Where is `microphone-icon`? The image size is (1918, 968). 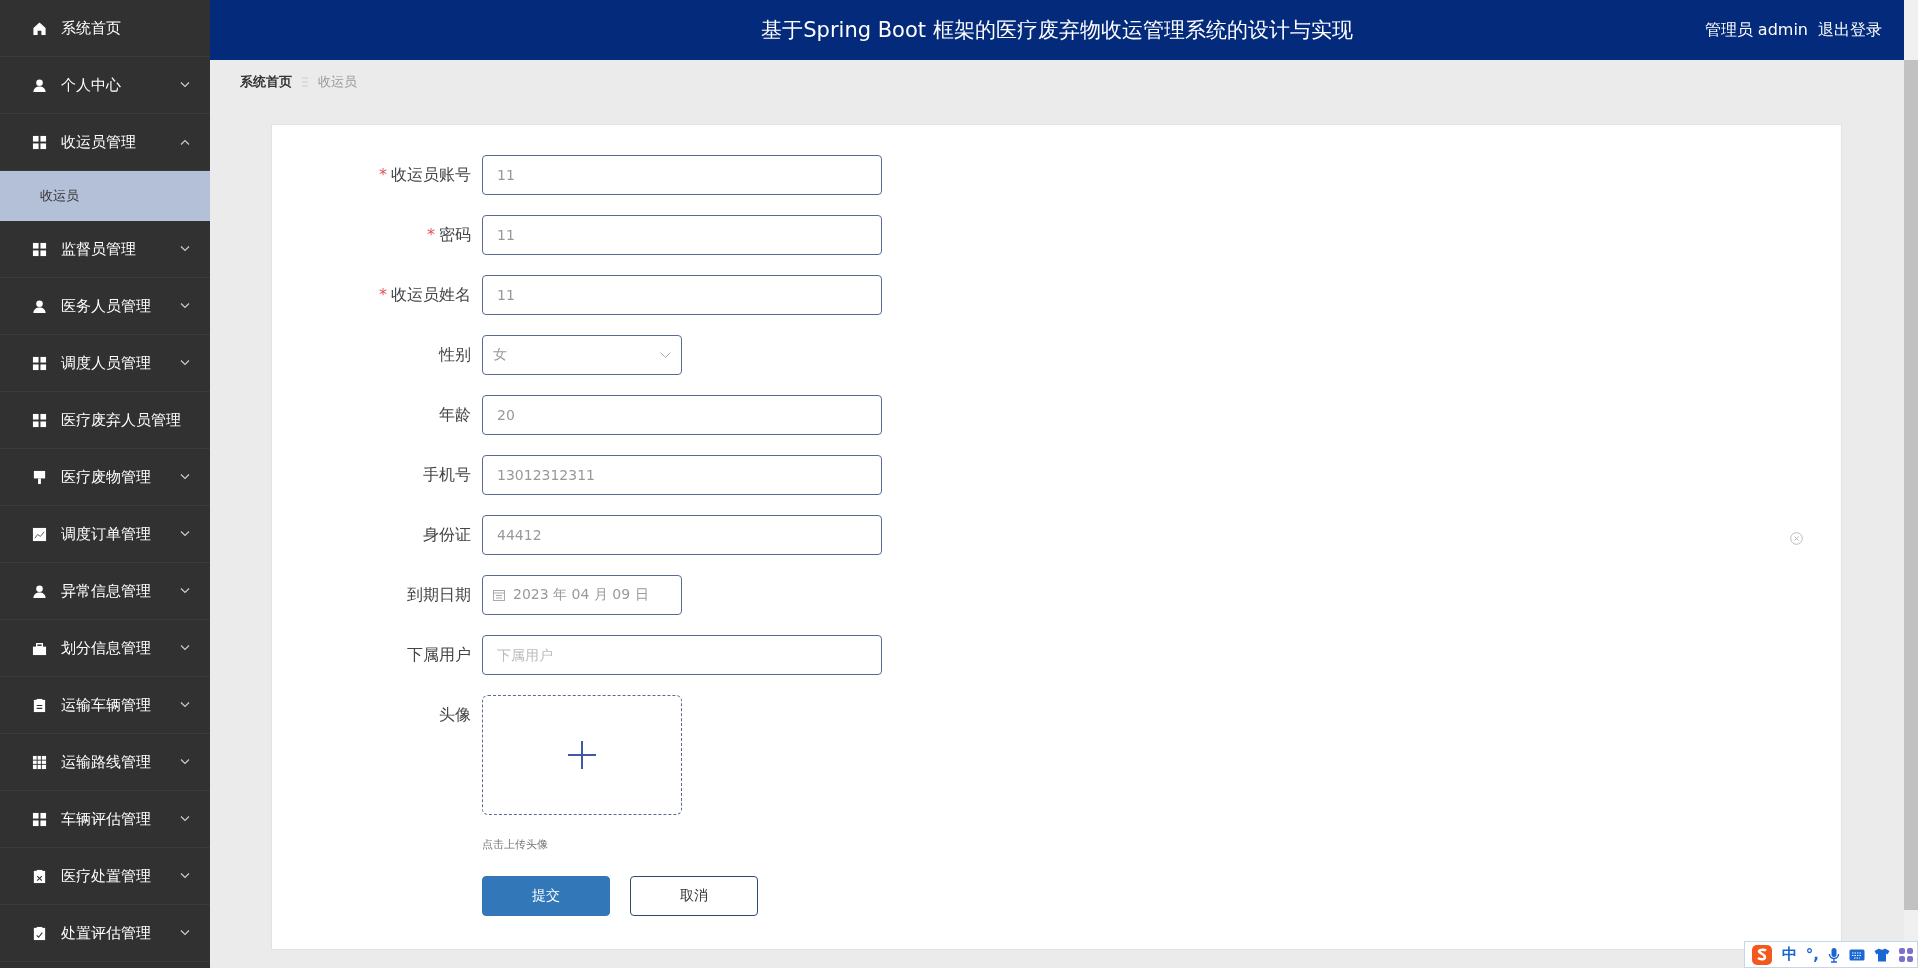 microphone-icon is located at coordinates (1834, 954).